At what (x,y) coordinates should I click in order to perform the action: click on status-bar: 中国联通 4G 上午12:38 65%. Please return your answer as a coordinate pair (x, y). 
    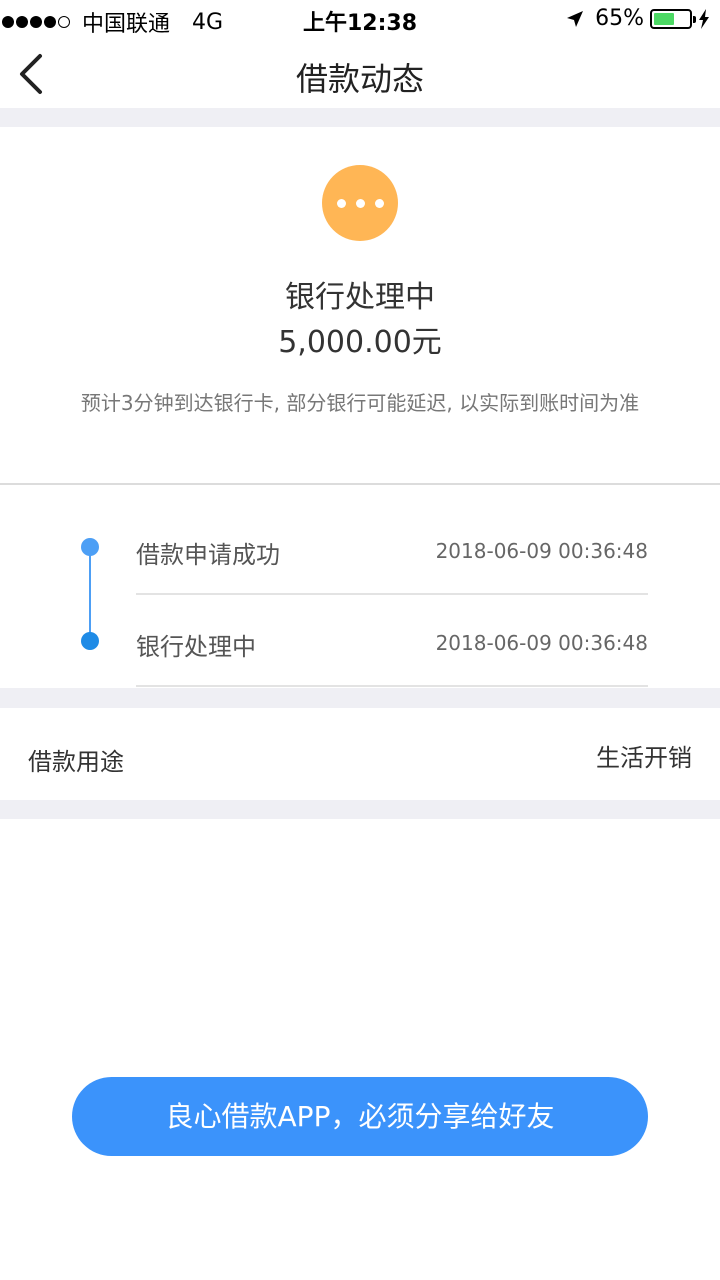
    Looking at the image, I should click on (360, 20).